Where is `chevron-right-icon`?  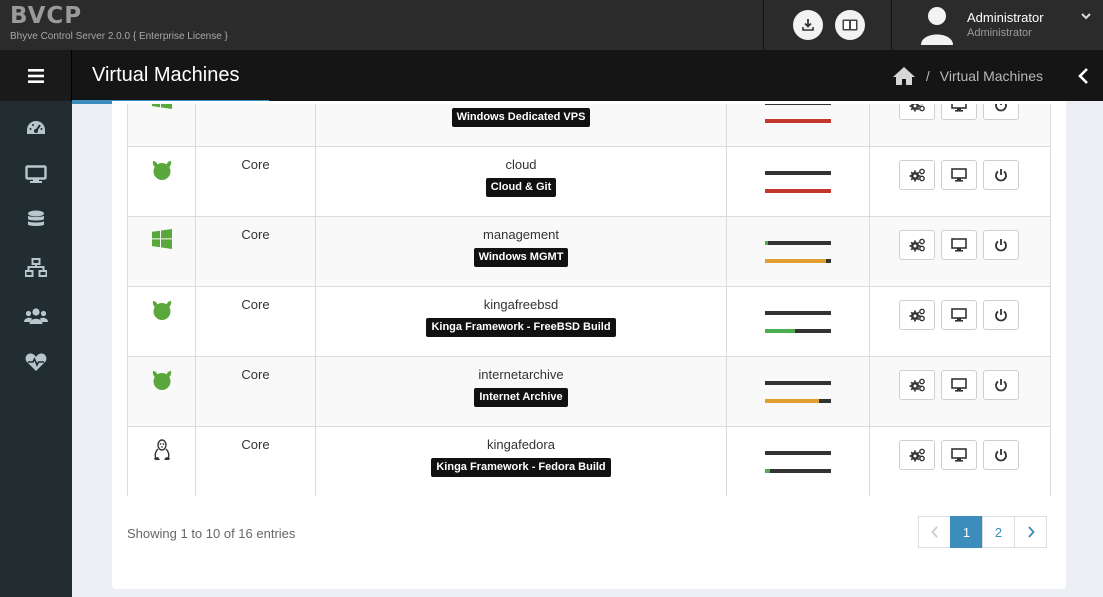 chevron-right-icon is located at coordinates (1031, 532).